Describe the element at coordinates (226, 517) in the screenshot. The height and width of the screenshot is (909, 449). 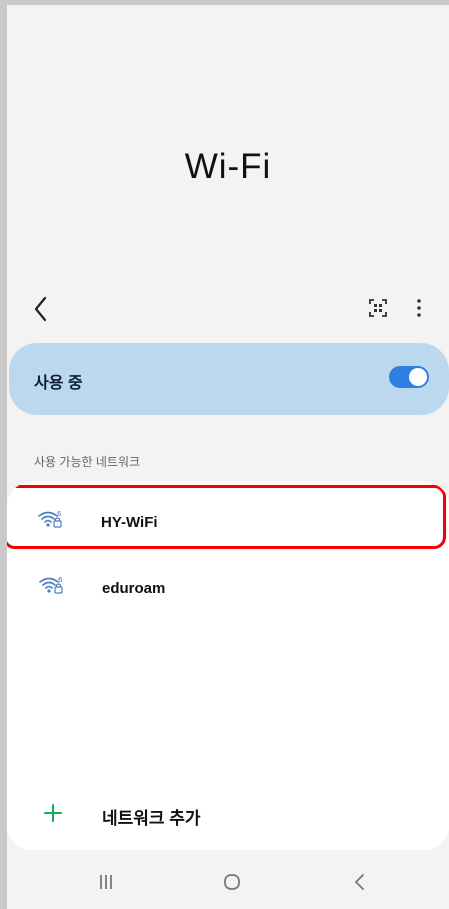
I see `network-item-hy-wifi: 6 HY-WiFi` at that location.